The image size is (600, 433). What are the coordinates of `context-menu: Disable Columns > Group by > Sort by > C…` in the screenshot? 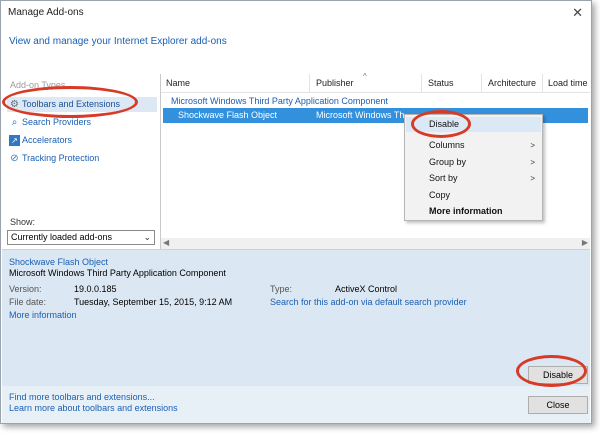 It's located at (473, 167).